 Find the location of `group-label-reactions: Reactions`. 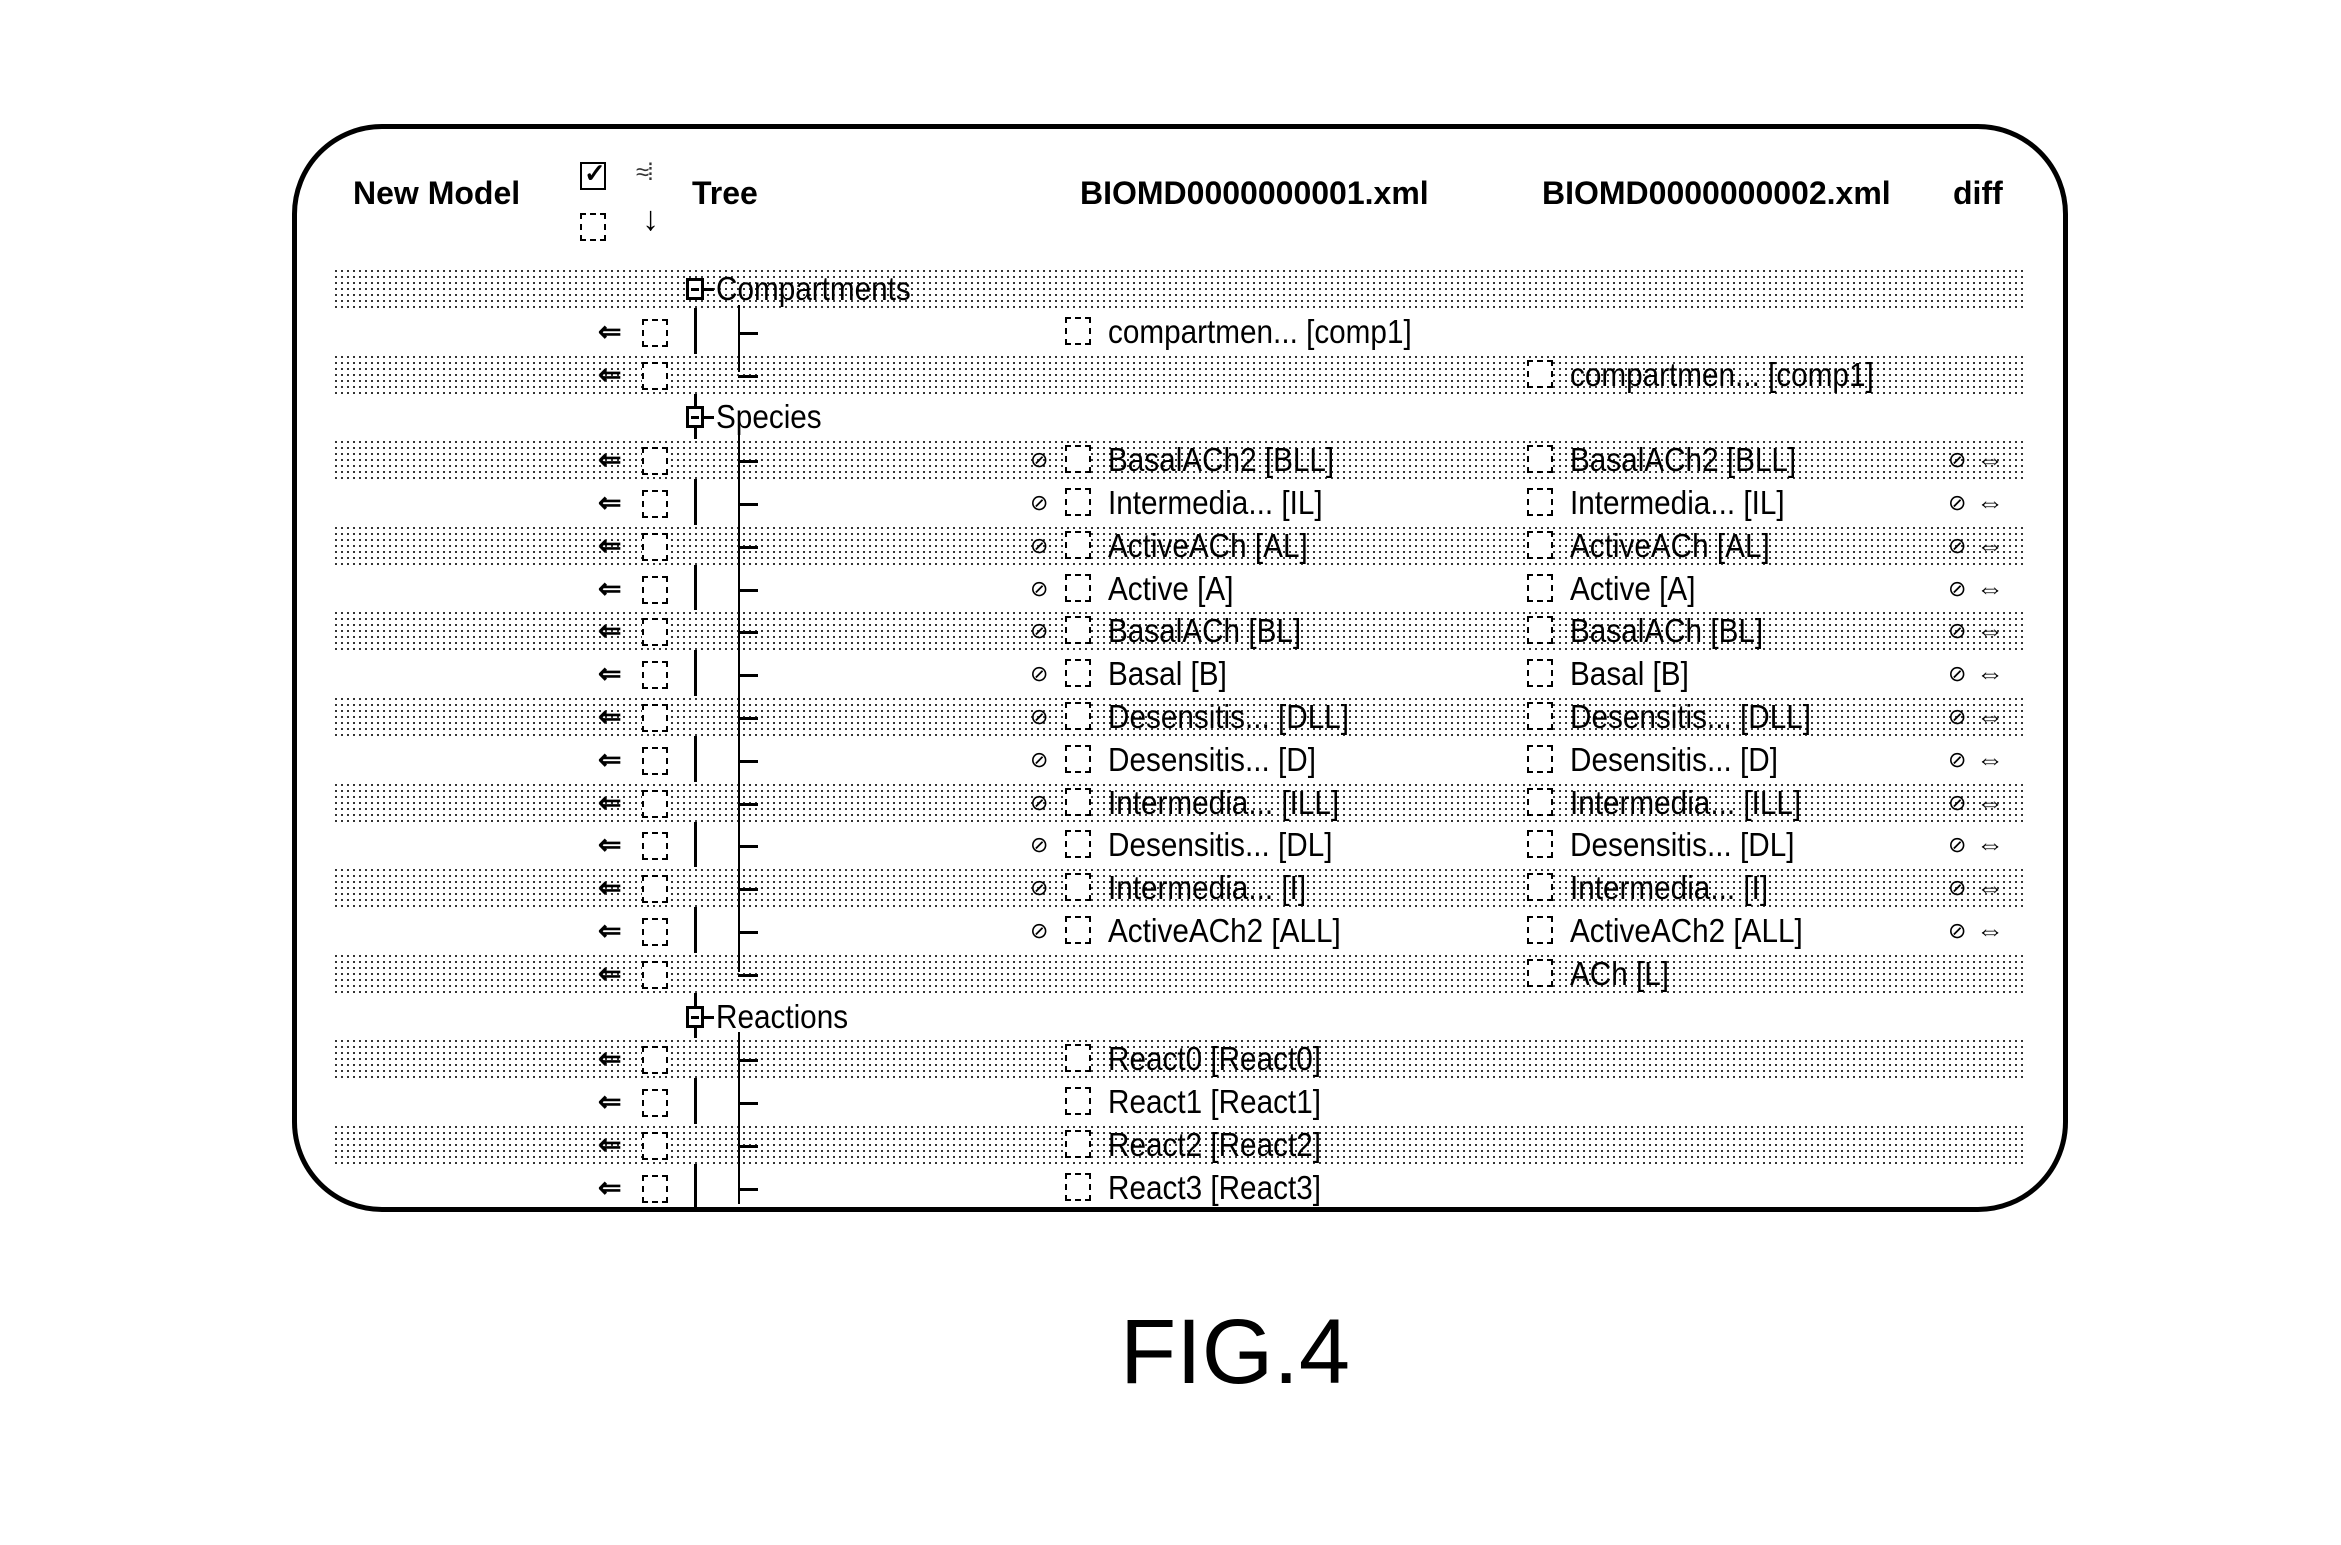

group-label-reactions: Reactions is located at coordinates (782, 1017).